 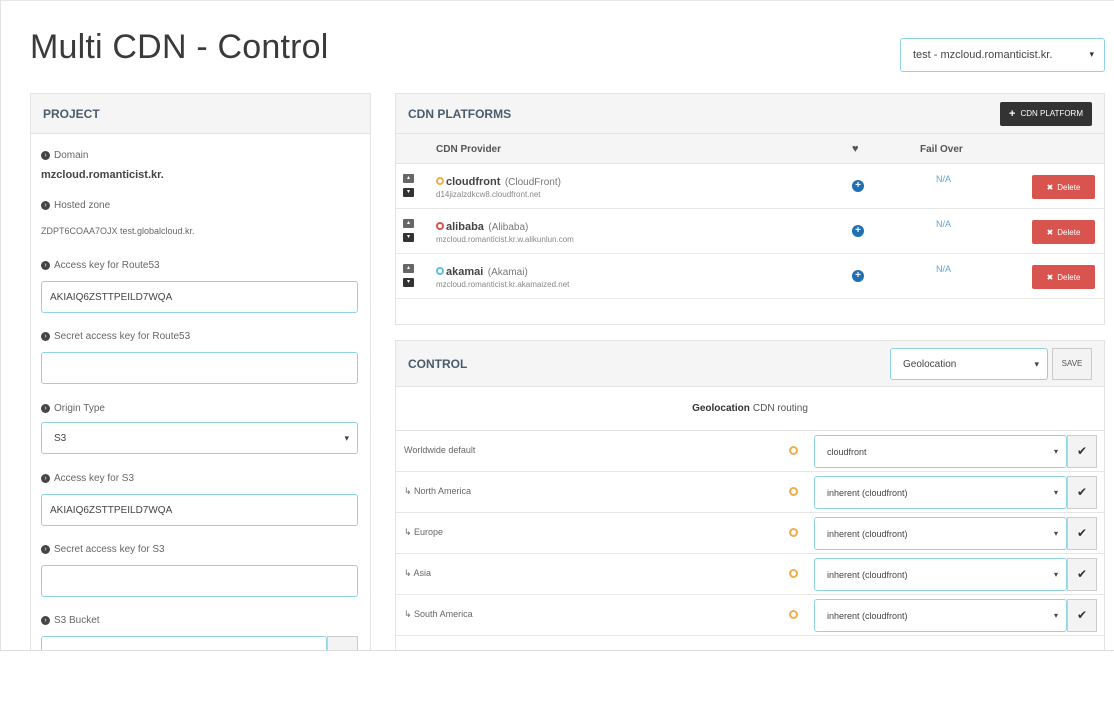 I want to click on save-button: SAVE, so click(x=1072, y=363).